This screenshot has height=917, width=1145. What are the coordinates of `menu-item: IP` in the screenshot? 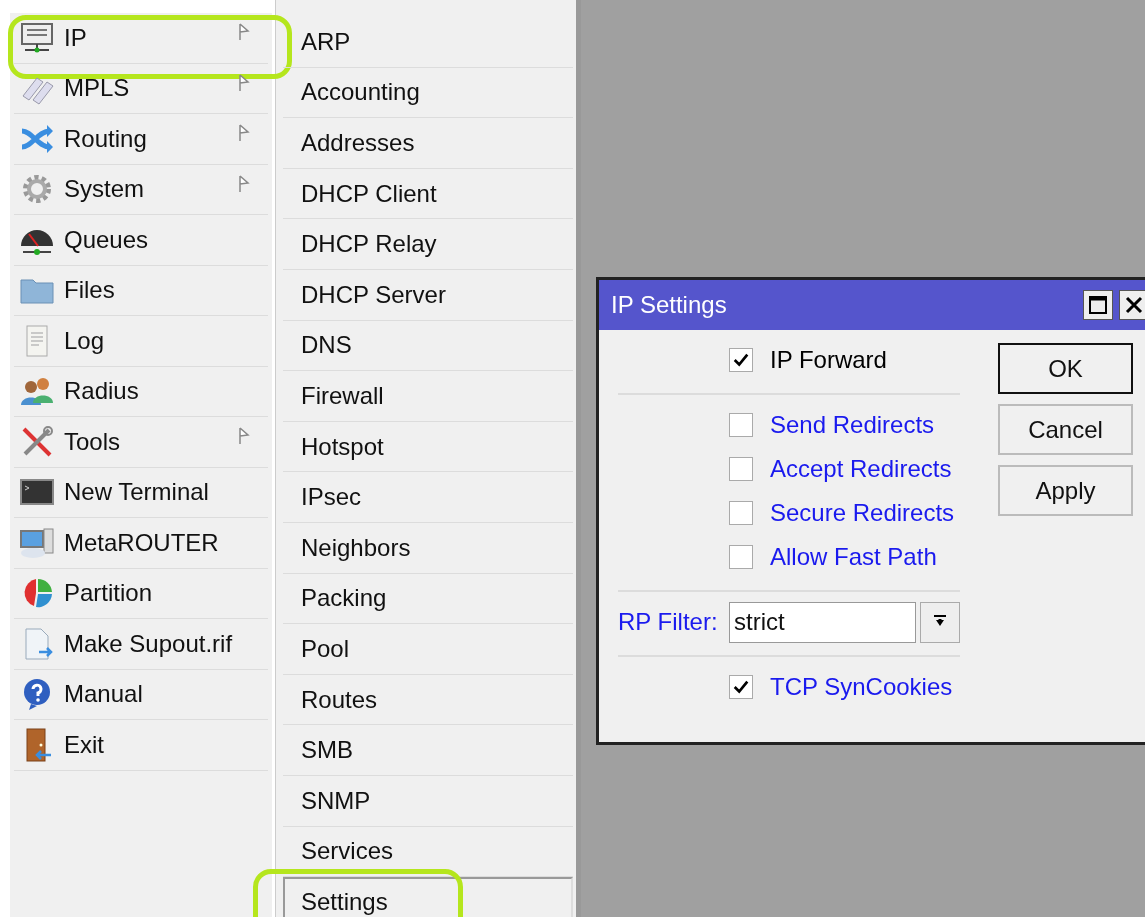 It's located at (75, 37).